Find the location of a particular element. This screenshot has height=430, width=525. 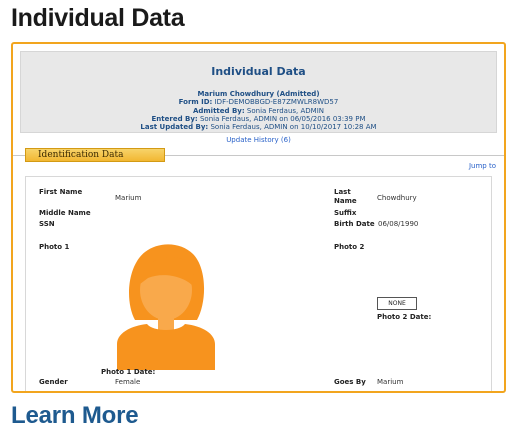

form-id-line: Form ID: IDF-DEMOBBGD-E87ZMWLR8WD57 is located at coordinates (258, 102).